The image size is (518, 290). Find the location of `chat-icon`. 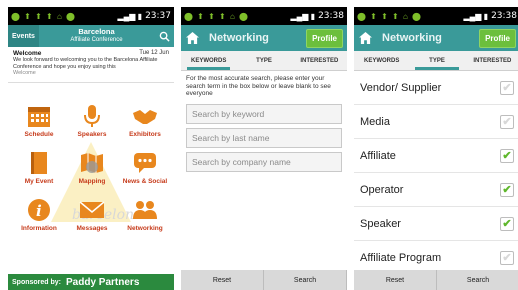

chat-icon is located at coordinates (145, 163).